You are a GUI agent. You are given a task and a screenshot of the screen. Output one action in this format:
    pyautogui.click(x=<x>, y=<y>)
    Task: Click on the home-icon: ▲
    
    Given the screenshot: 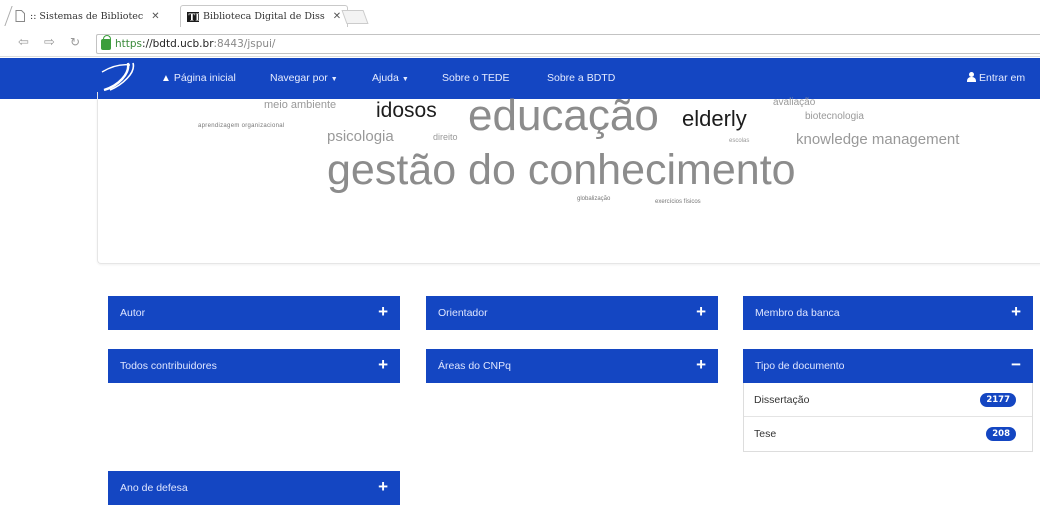 What is the action you would take?
    pyautogui.click(x=166, y=78)
    